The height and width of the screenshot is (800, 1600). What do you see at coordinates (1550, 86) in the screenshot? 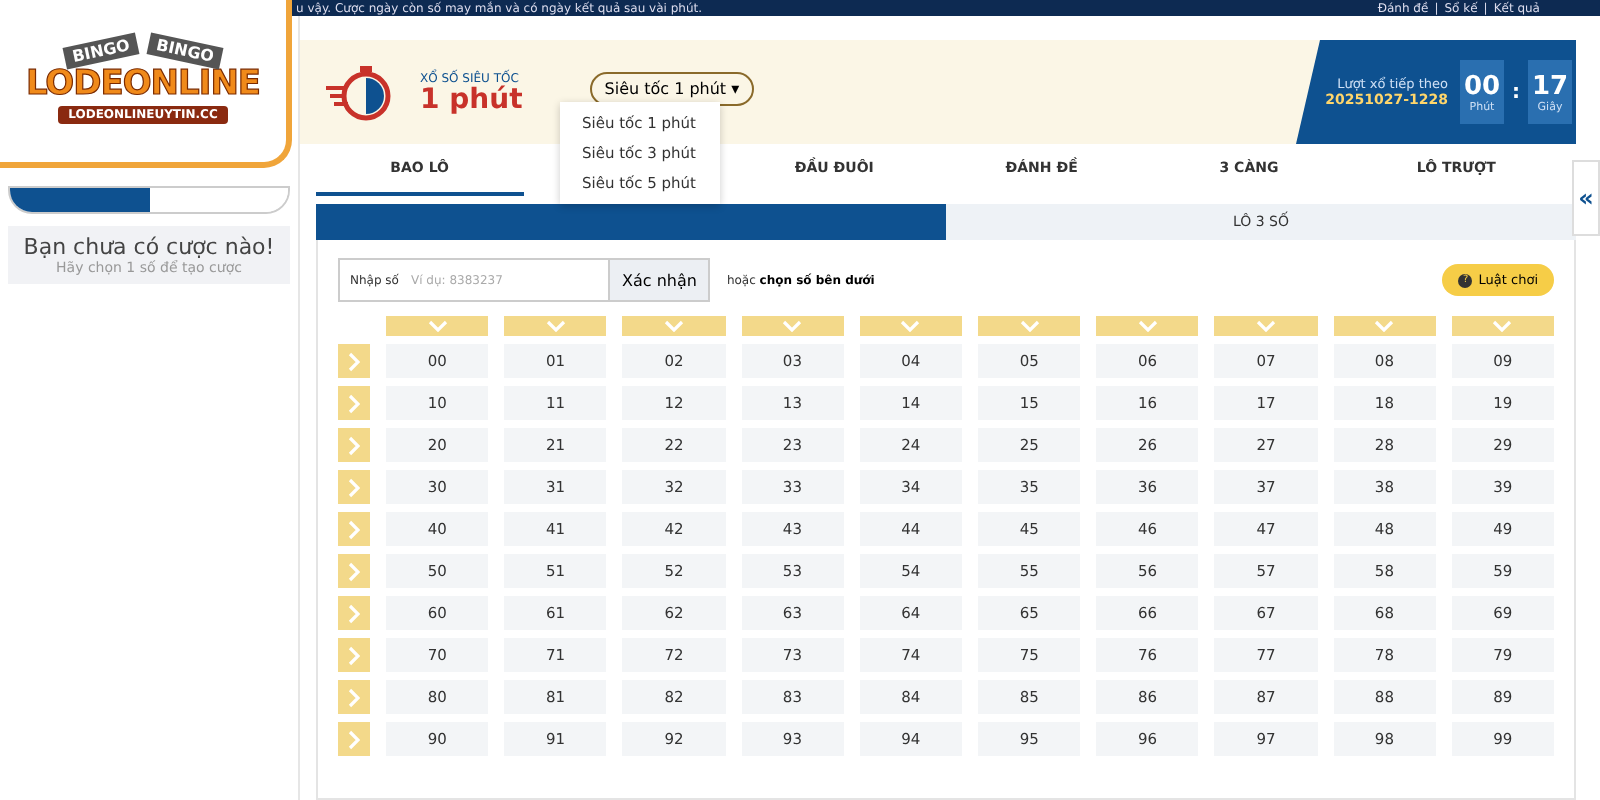
I see `seconds-value: 17` at bounding box center [1550, 86].